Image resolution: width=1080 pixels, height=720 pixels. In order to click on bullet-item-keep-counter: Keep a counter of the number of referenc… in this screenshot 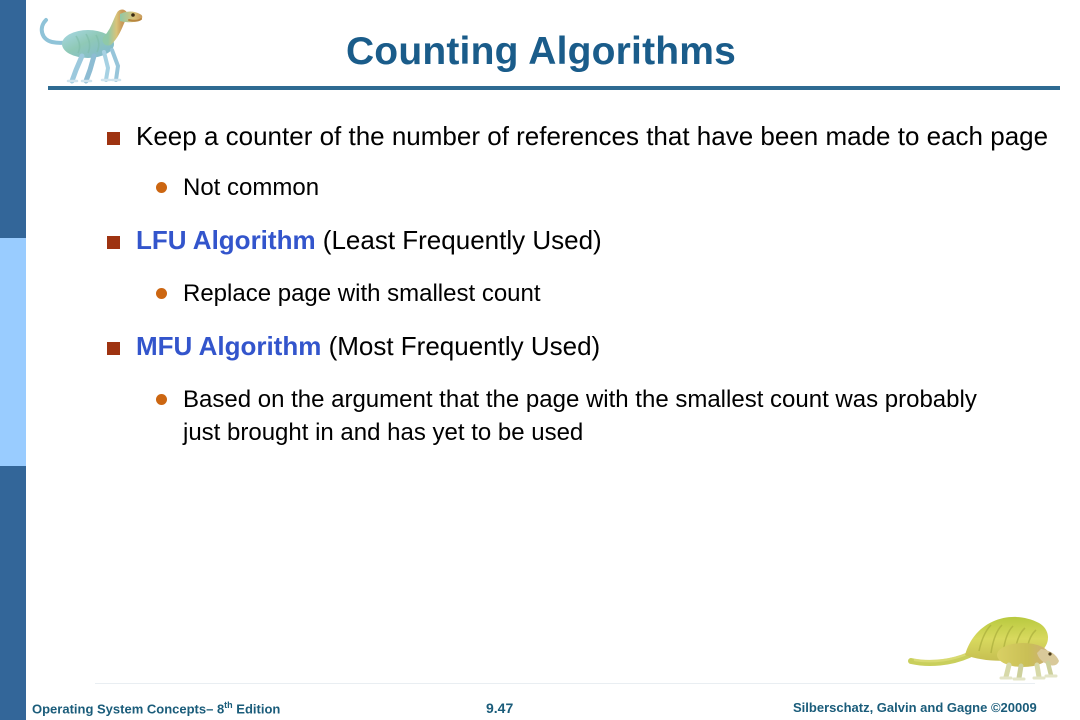, I will do `click(546, 136)`.